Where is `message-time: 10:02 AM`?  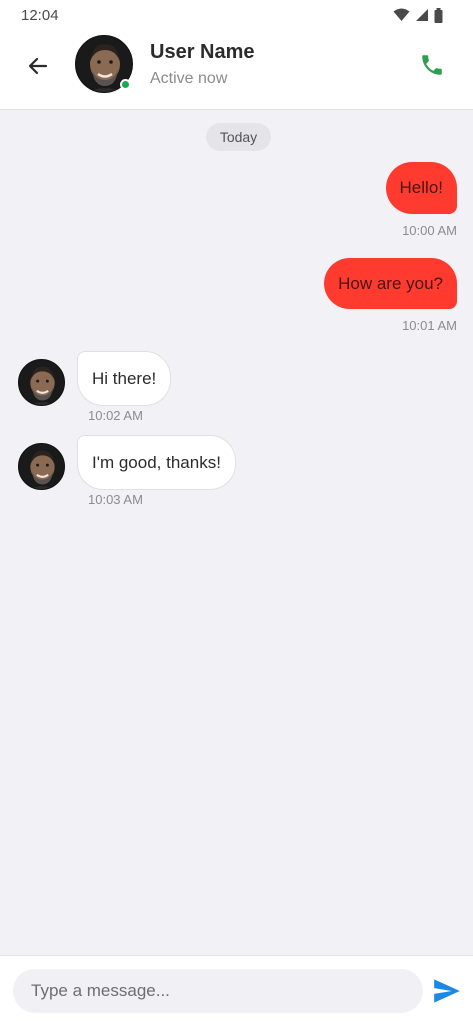 message-time: 10:02 AM is located at coordinates (115, 415).